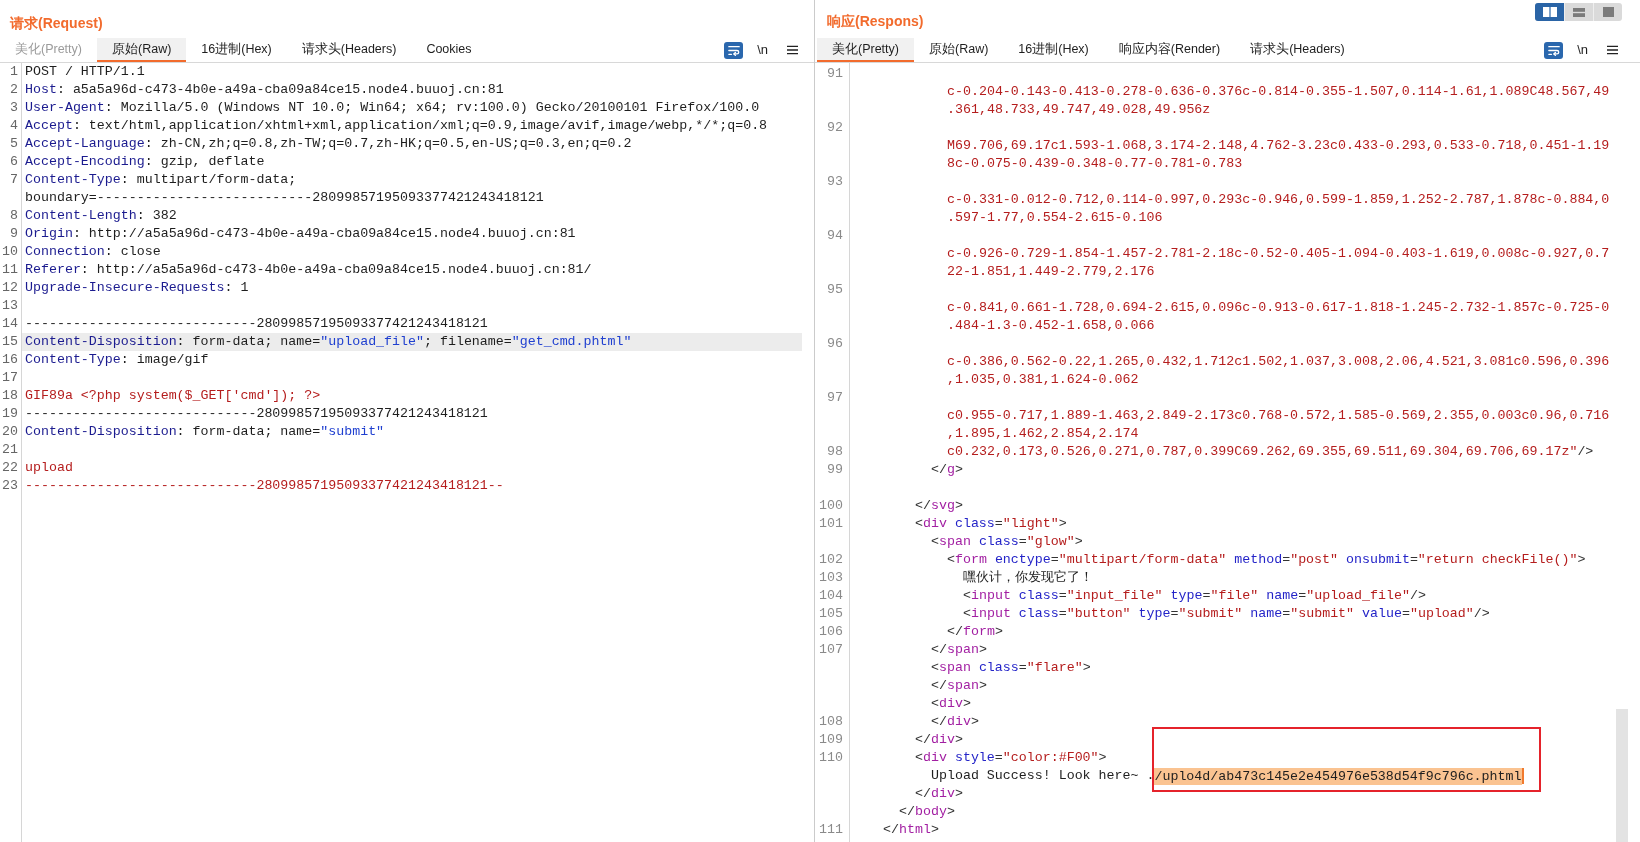 Image resolution: width=1640 pixels, height=842 pixels. I want to click on code-line: User-Agent: Mozilla/5.0 (Windows NT 10.0; Win64; x64; rv:100.0) Gecko/20100101 Firefox/100.0, so click(392, 108).